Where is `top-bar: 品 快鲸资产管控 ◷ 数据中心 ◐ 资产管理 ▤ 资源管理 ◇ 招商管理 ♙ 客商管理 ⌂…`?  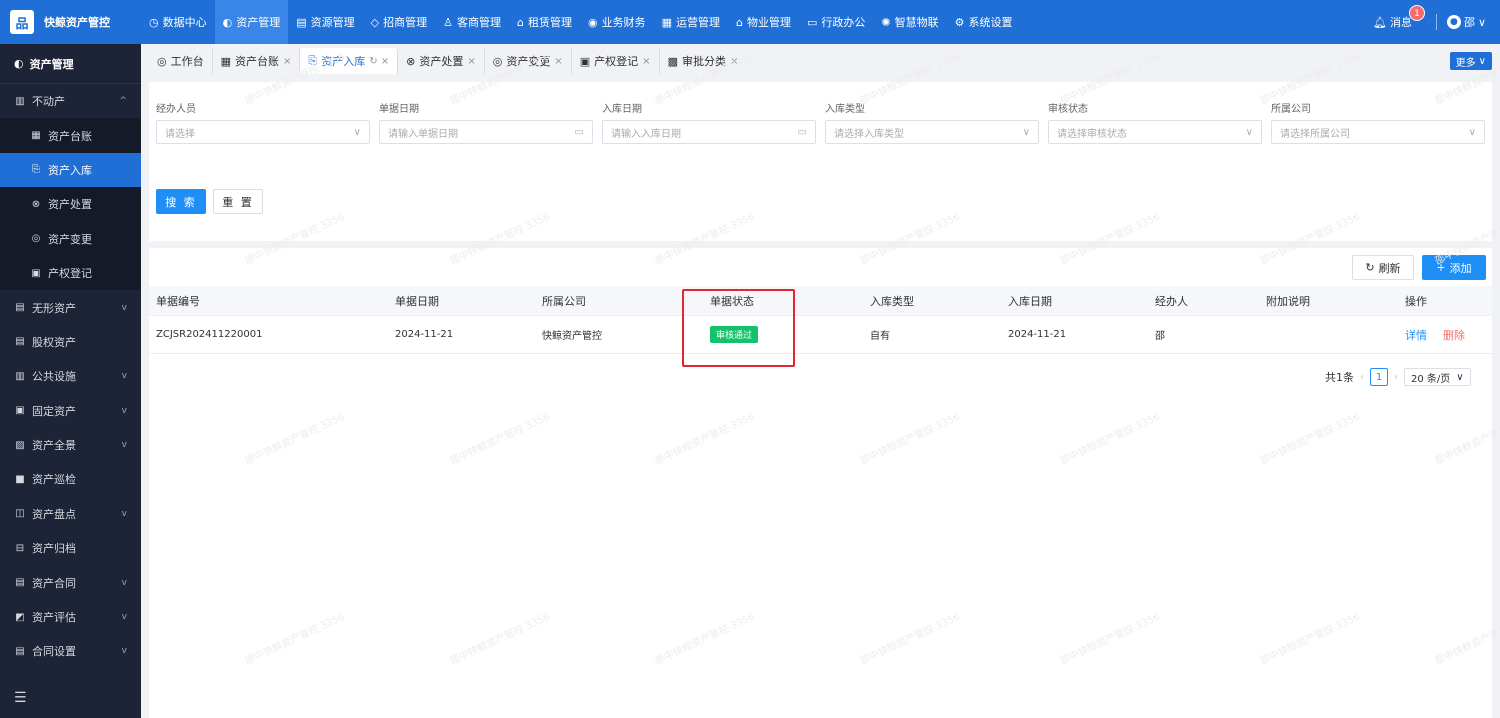 top-bar: 品 快鲸资产管控 ◷ 数据中心 ◐ 资产管理 ▤ 资源管理 ◇ 招商管理 ♙ 客商管理 ⌂… is located at coordinates (750, 22).